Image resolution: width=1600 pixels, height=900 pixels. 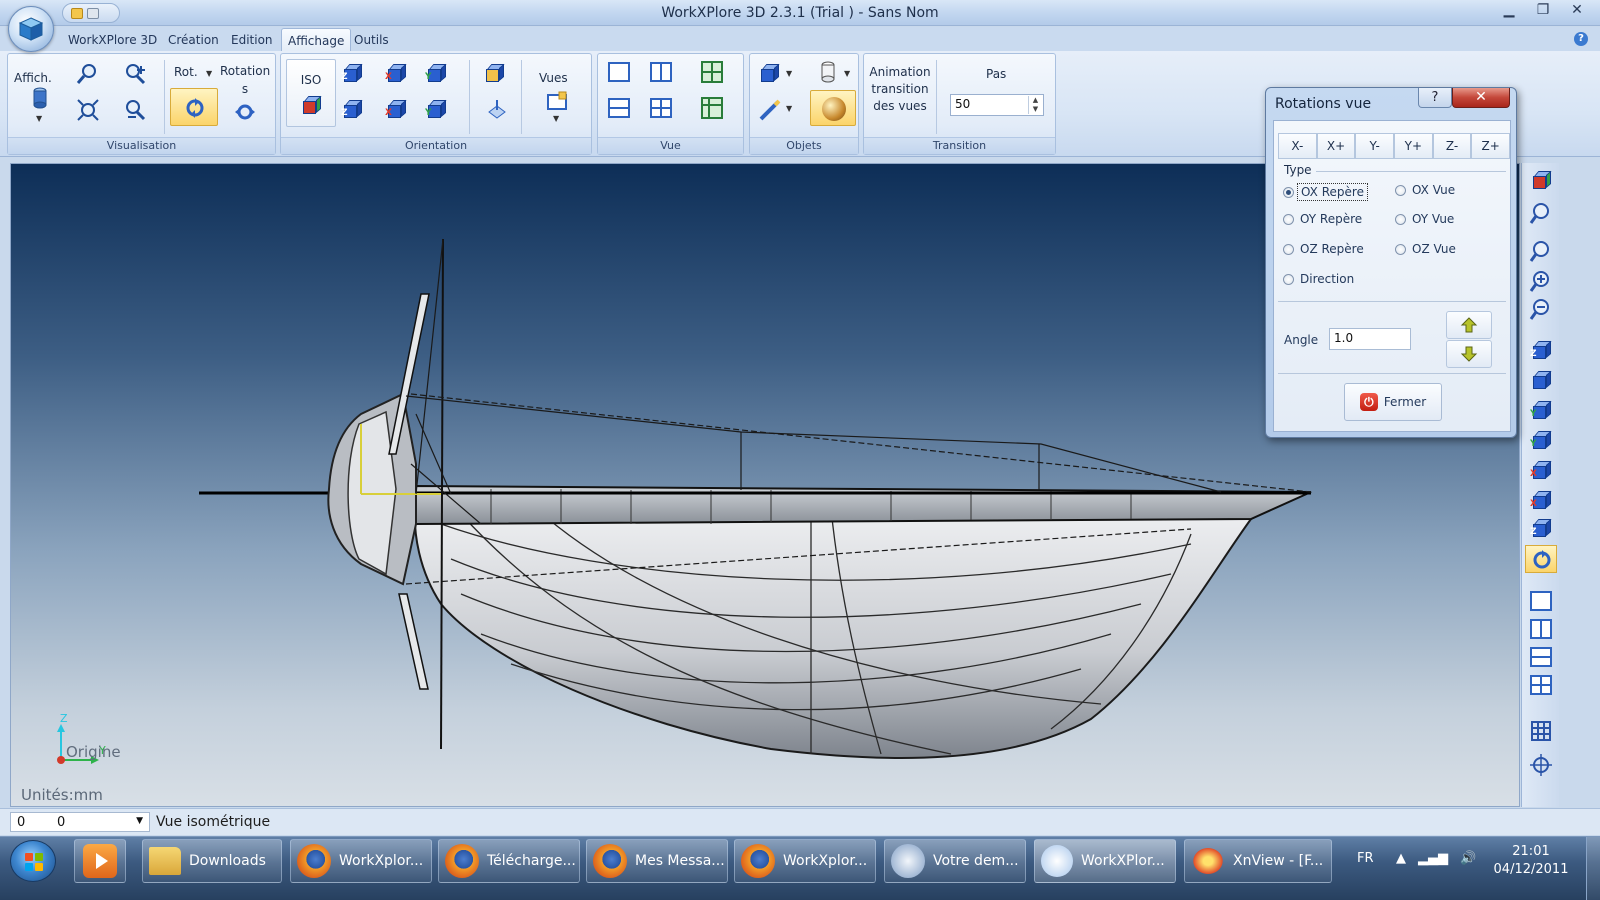 I want to click on crosshair-icon, so click(x=1541, y=765).